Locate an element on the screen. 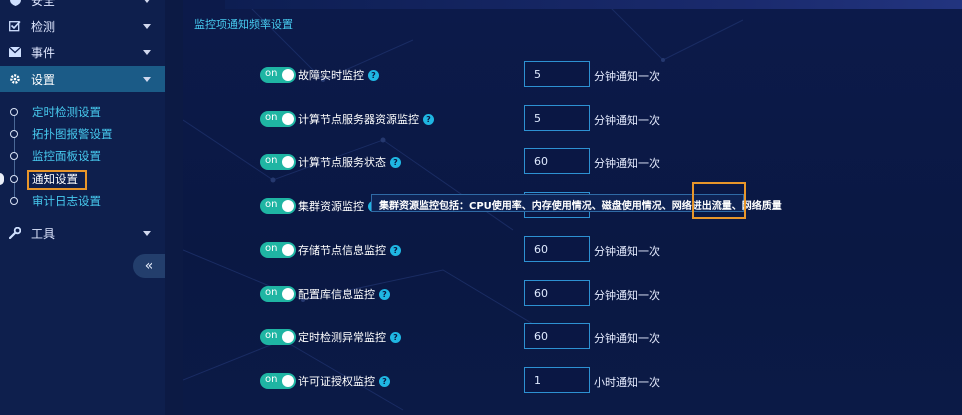 This screenshot has width=962, height=415. sidebar-subitem-topology-alarm: 拓扑图报警设置 is located at coordinates (82, 134).